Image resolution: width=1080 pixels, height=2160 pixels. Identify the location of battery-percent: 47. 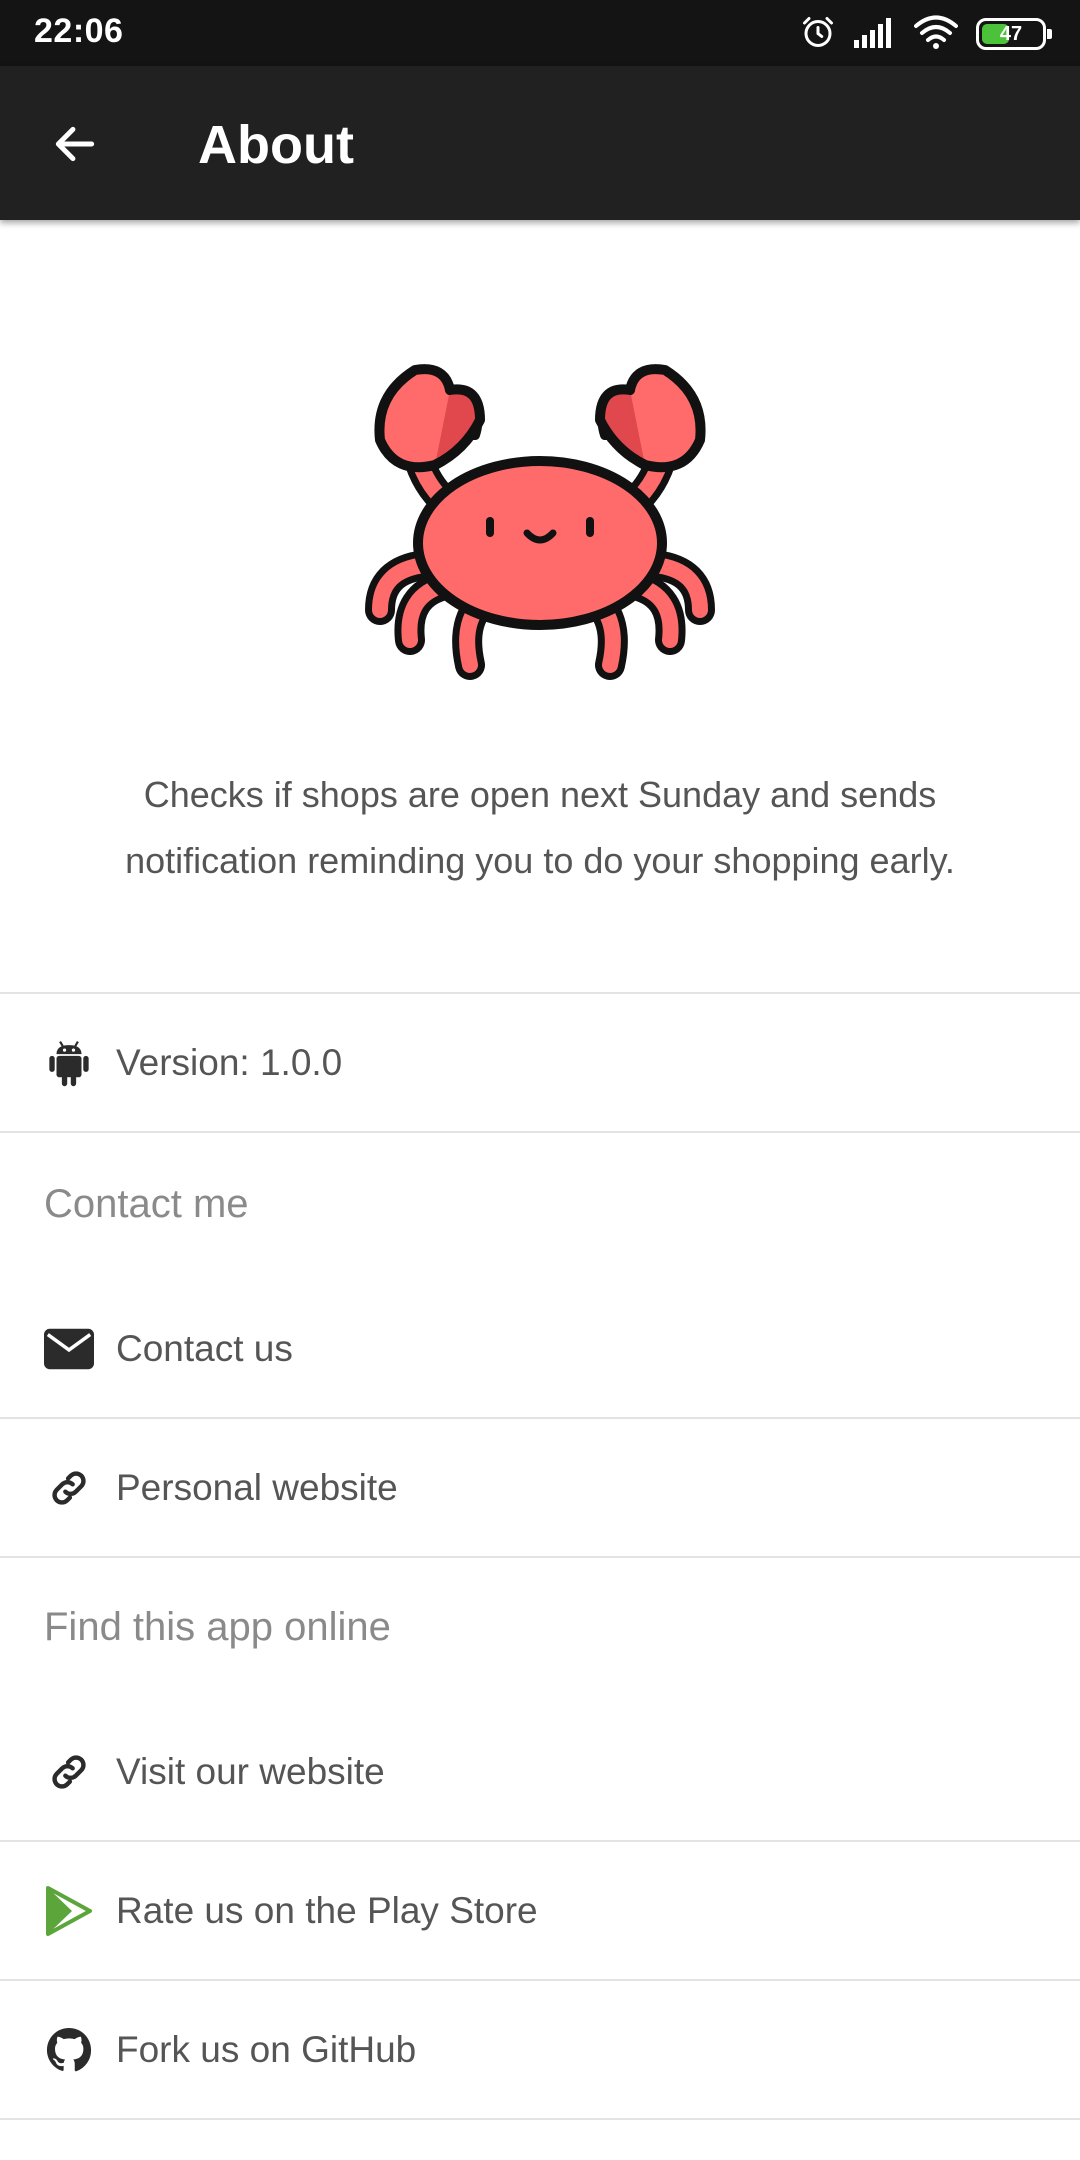
(1011, 34).